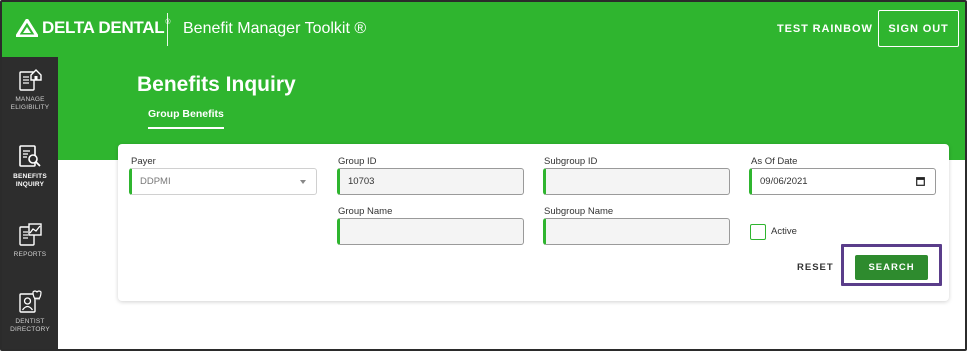  I want to click on group-id-label: Group ID, so click(357, 161).